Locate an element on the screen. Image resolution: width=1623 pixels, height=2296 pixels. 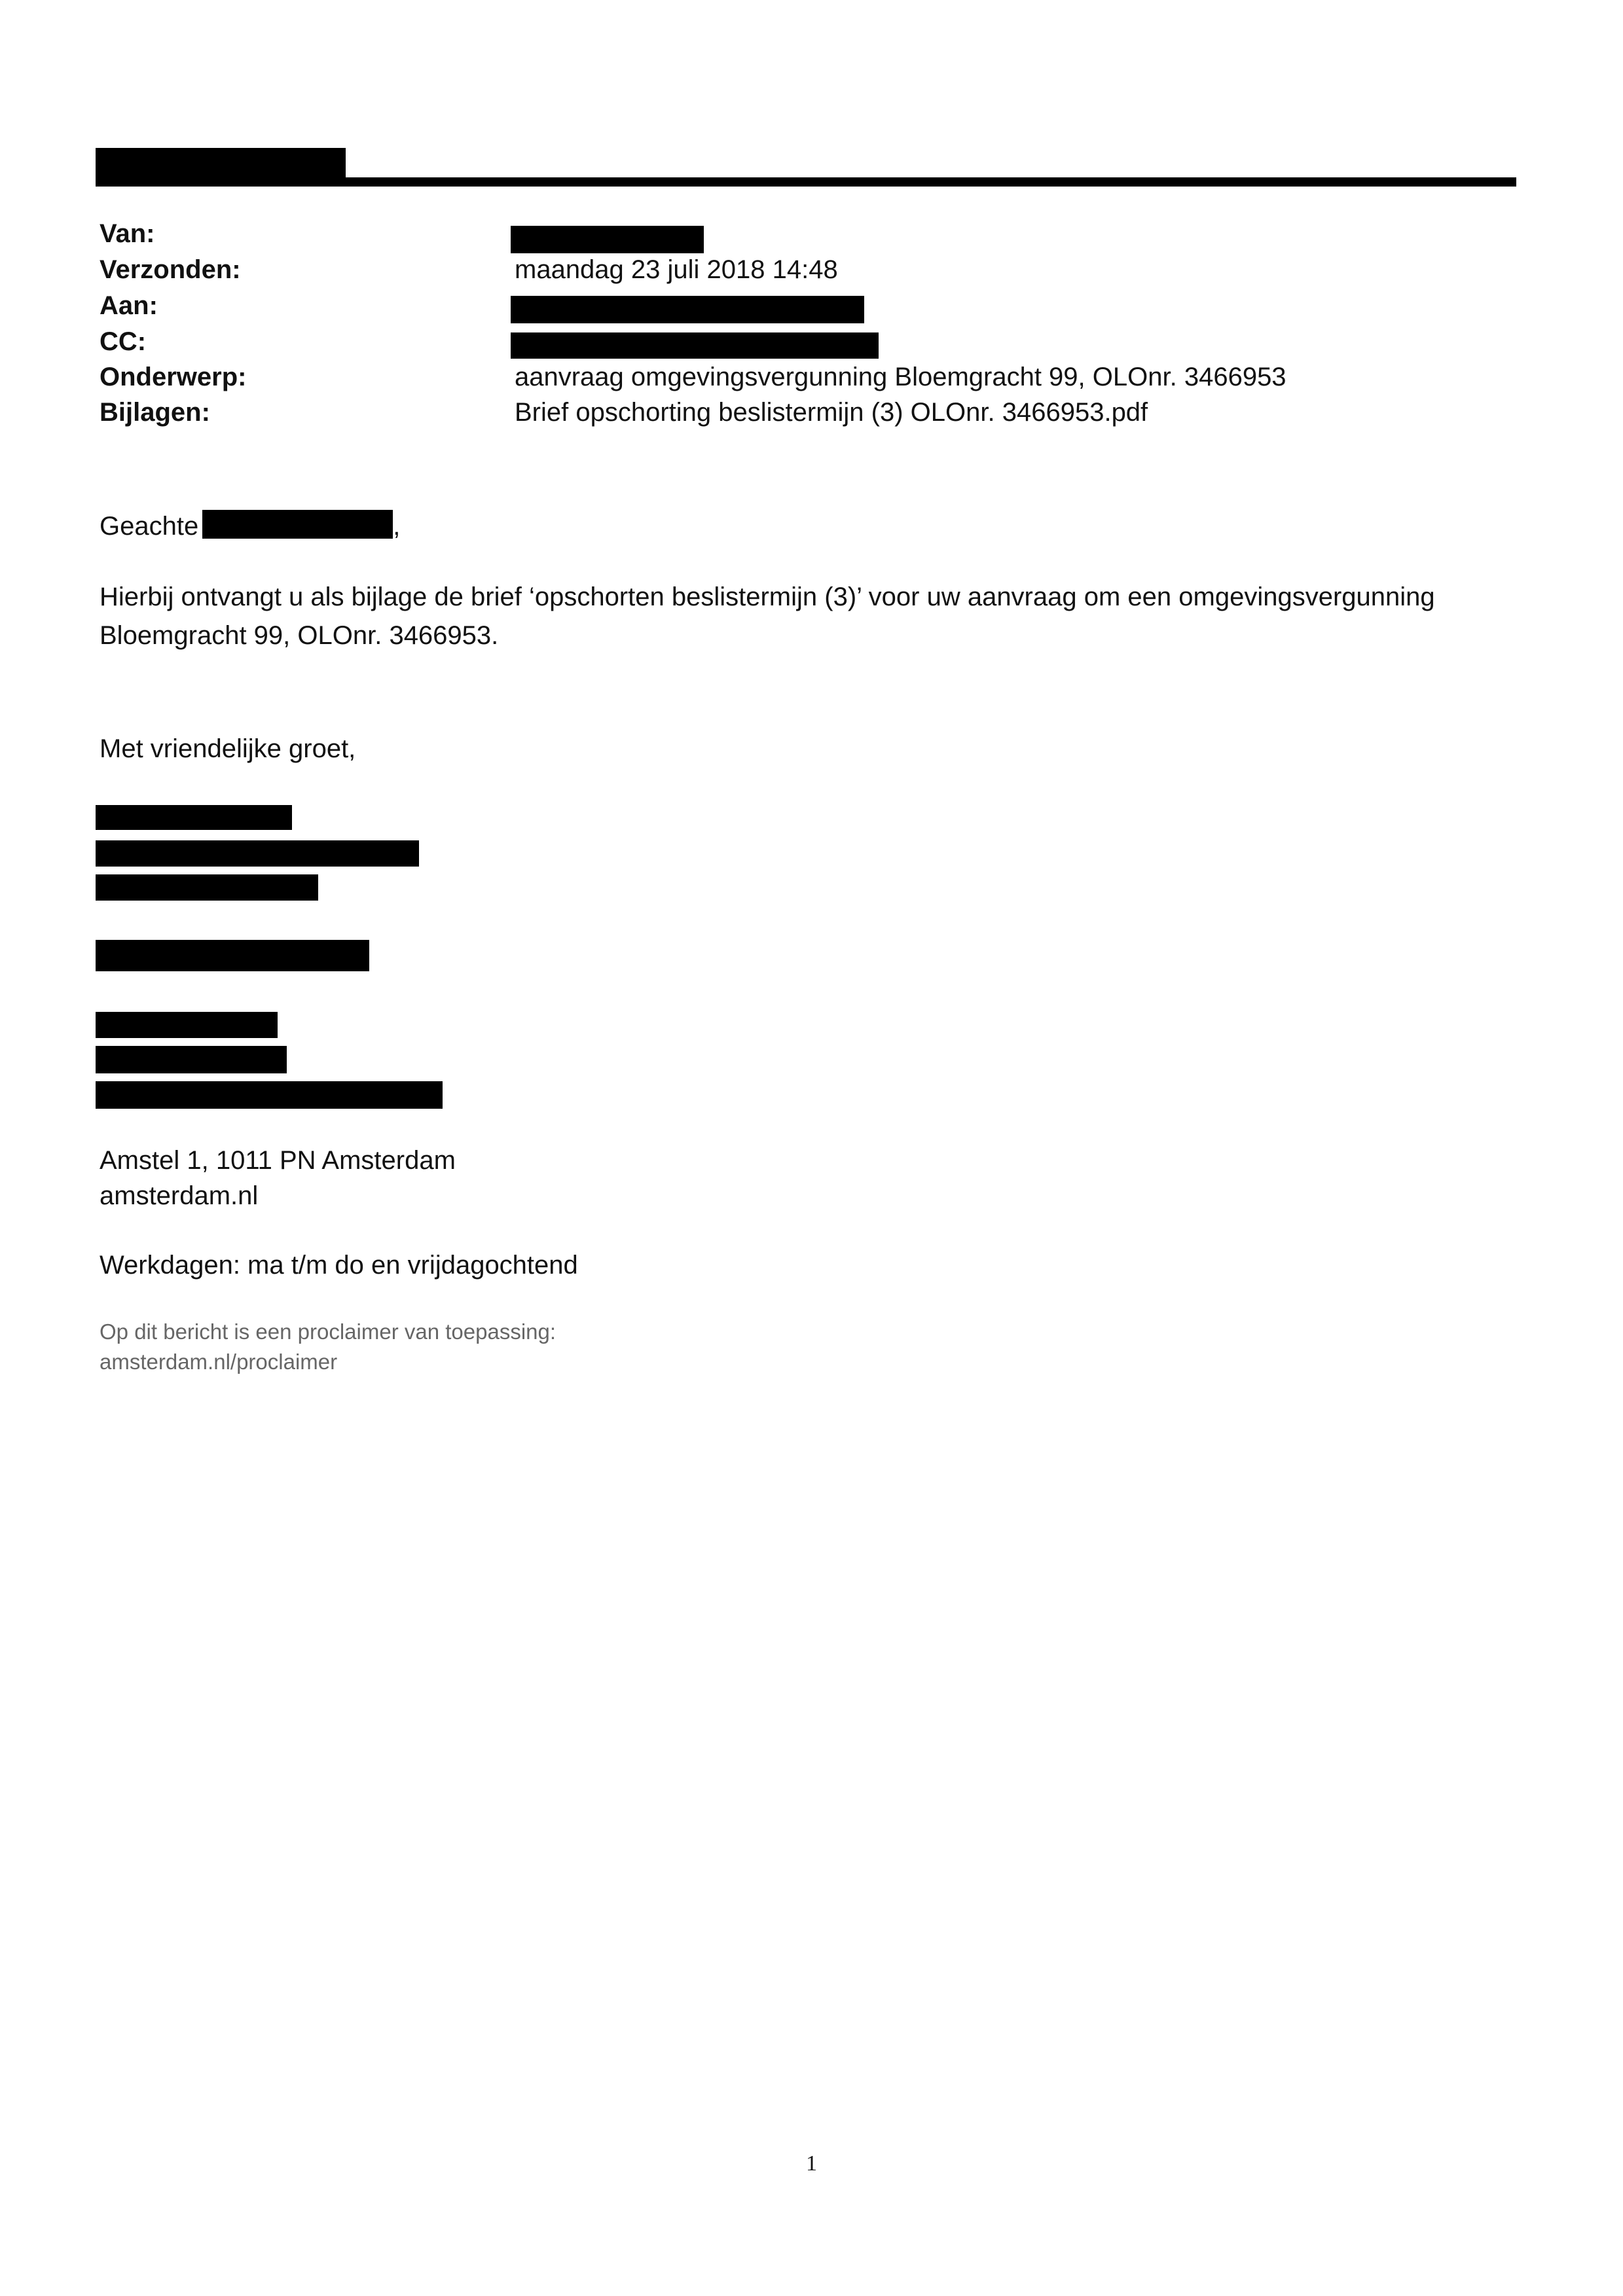
to-label: Aan: is located at coordinates (129, 305).